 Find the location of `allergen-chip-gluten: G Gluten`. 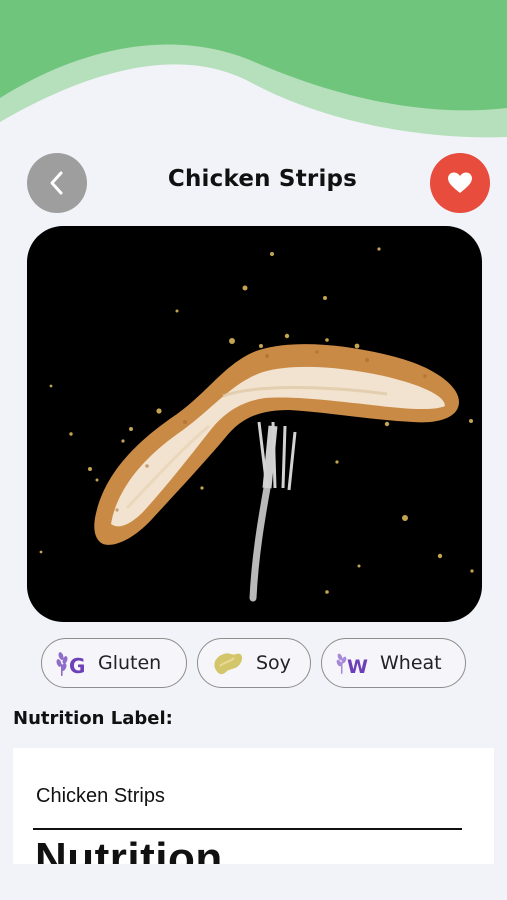

allergen-chip-gluten: G Gluten is located at coordinates (114, 663).